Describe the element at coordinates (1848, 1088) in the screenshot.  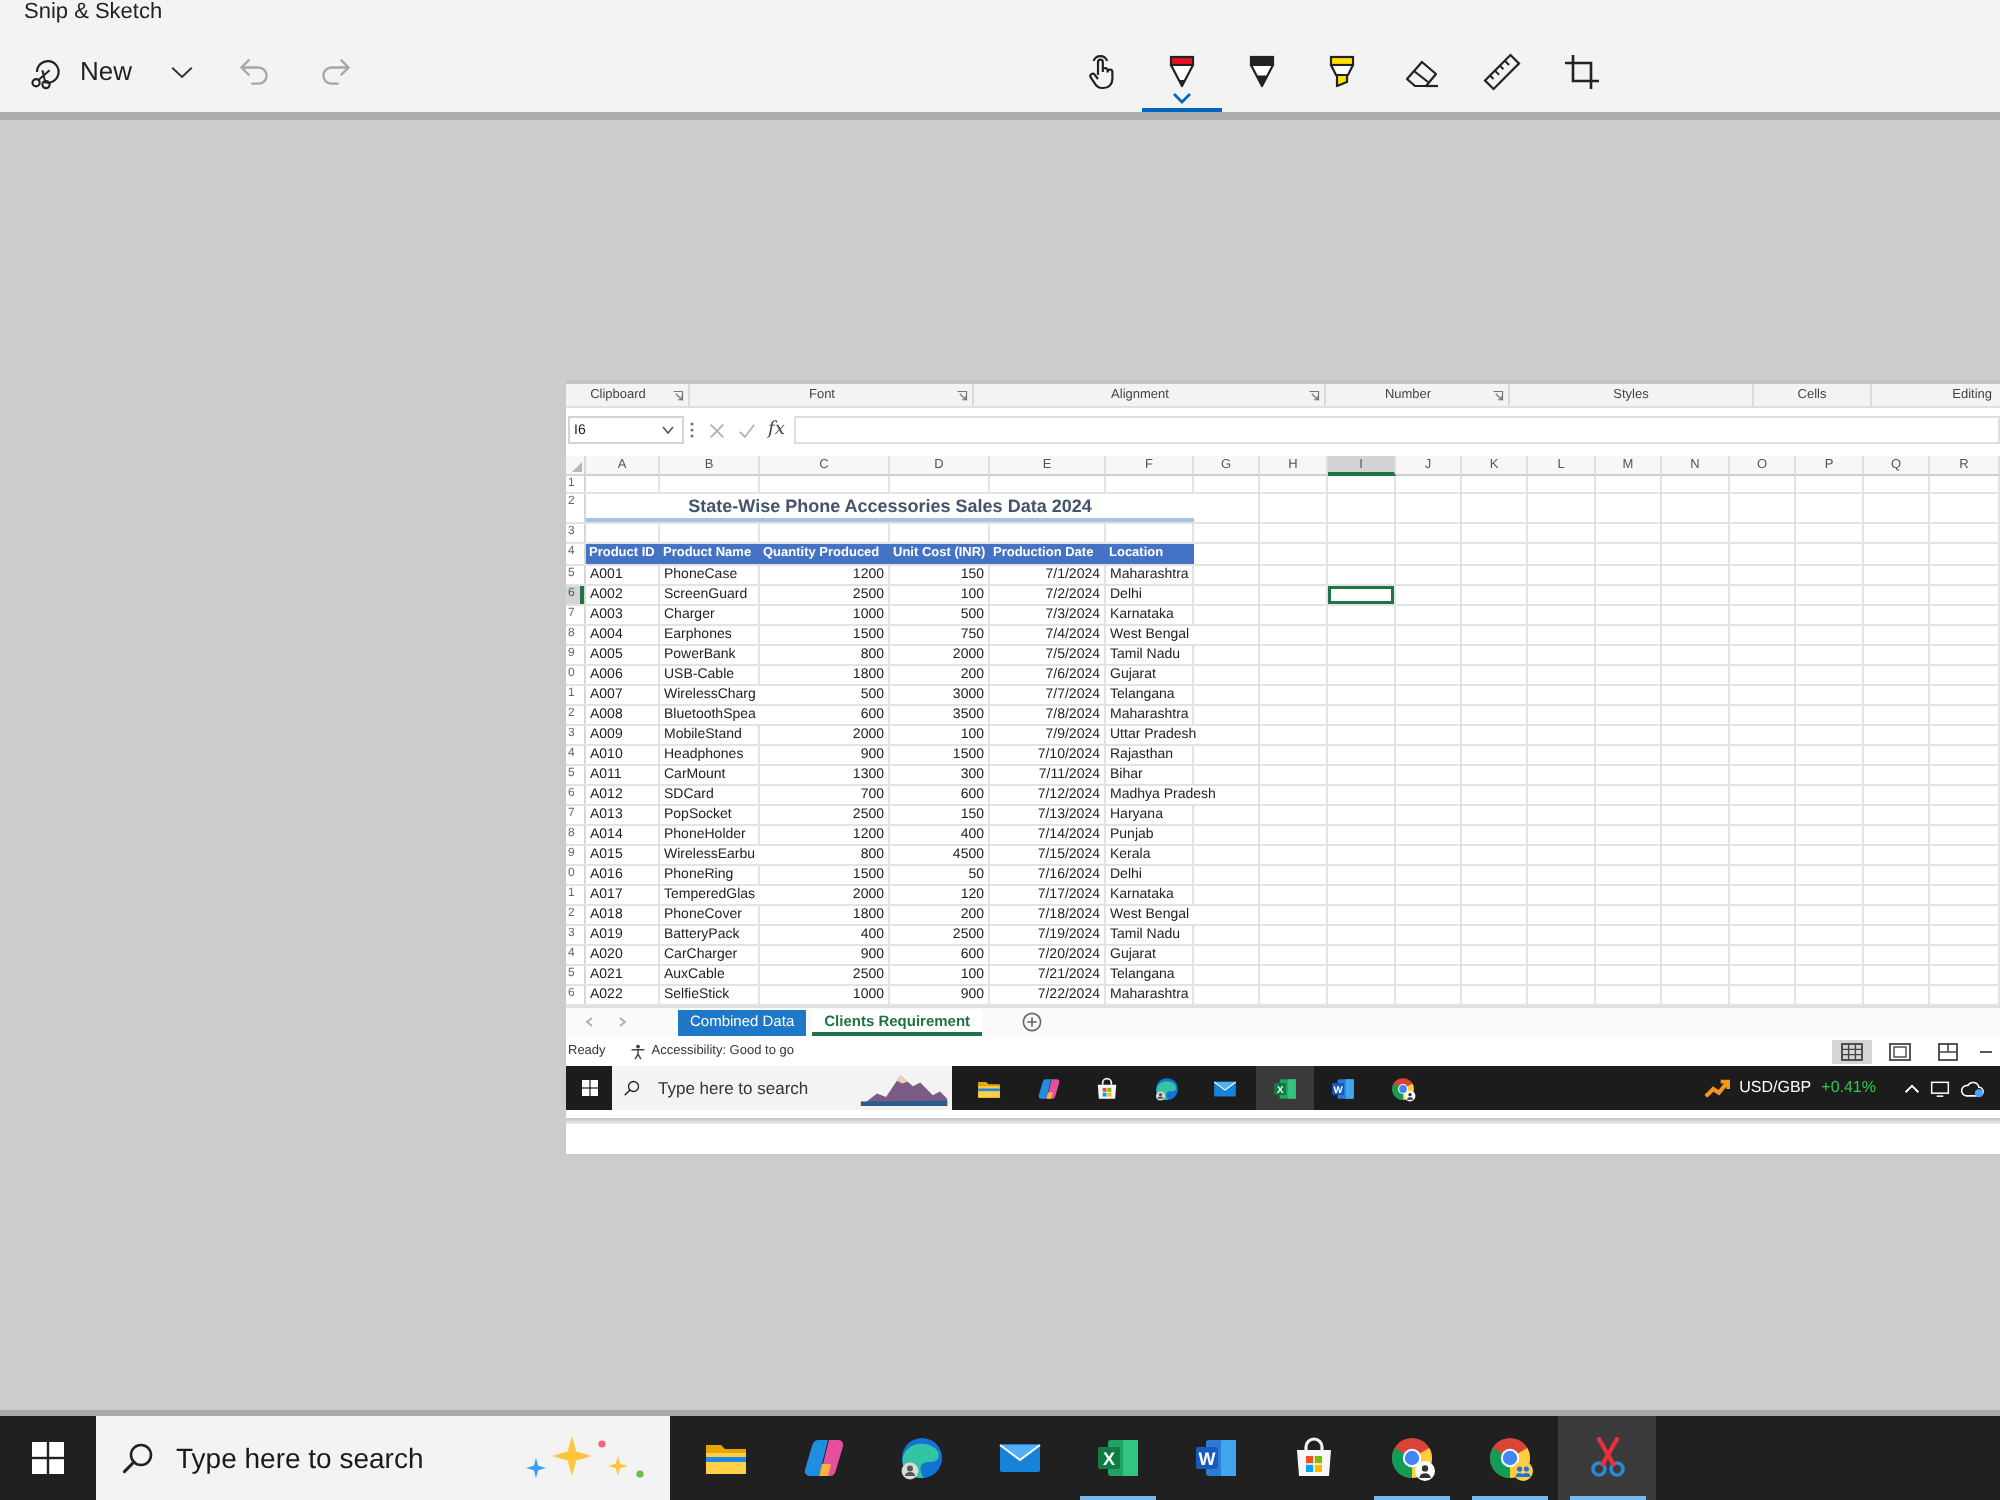
I see `exchange-rate-change: +0.41%` at that location.